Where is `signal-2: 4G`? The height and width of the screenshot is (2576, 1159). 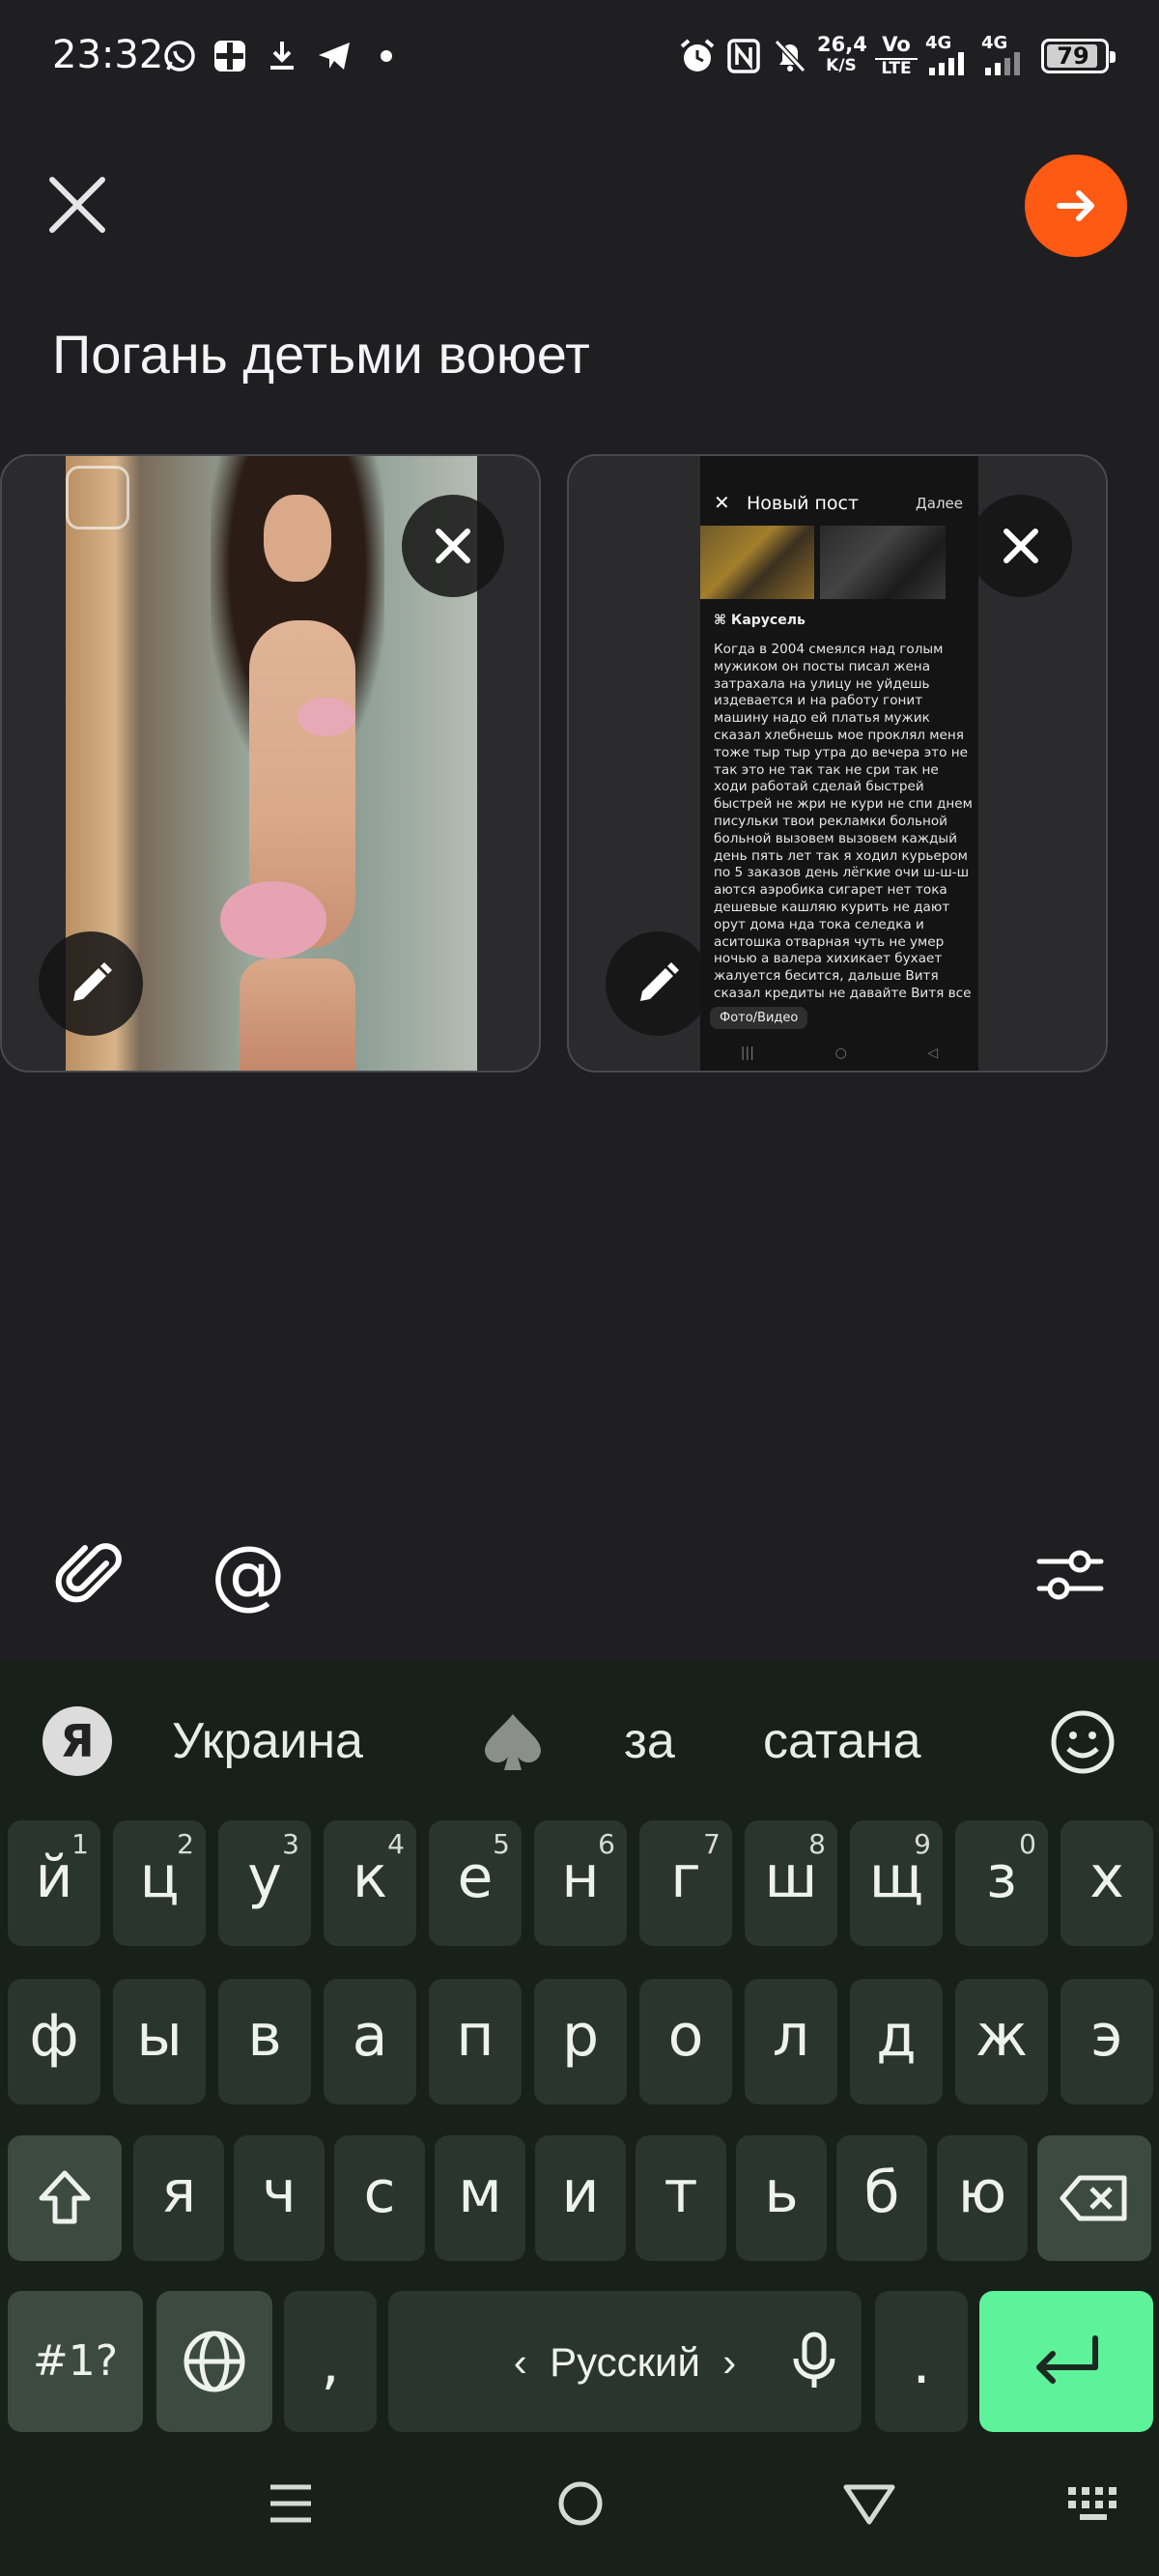 signal-2: 4G is located at coordinates (1003, 55).